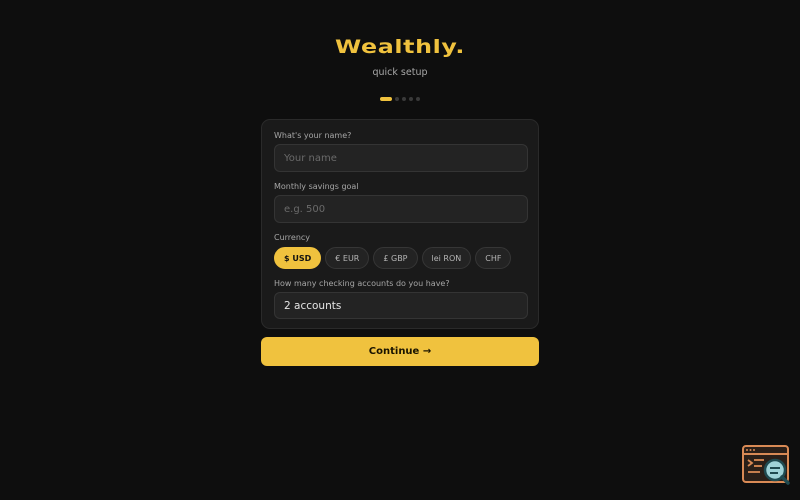  Describe the element at coordinates (400, 99) in the screenshot. I see `step-indicator` at that location.